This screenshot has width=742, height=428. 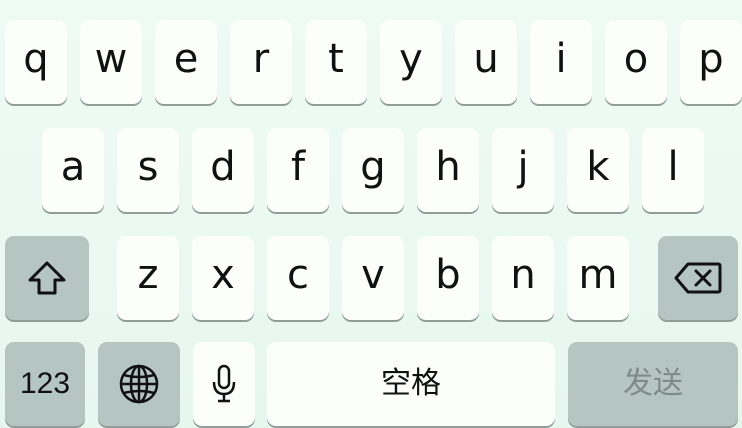 I want to click on send-key: 发送, so click(x=653, y=384).